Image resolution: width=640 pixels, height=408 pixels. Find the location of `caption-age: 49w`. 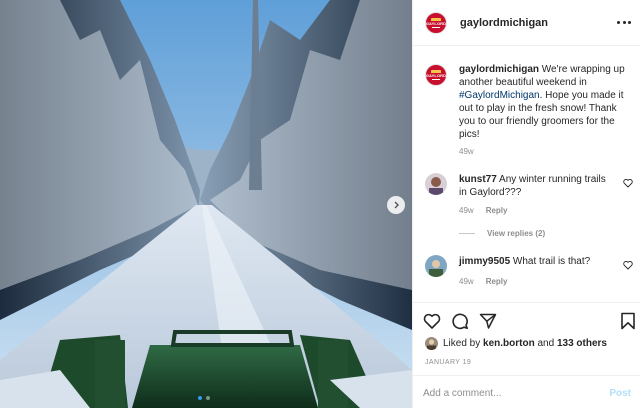

caption-age: 49w is located at coordinates (466, 151).